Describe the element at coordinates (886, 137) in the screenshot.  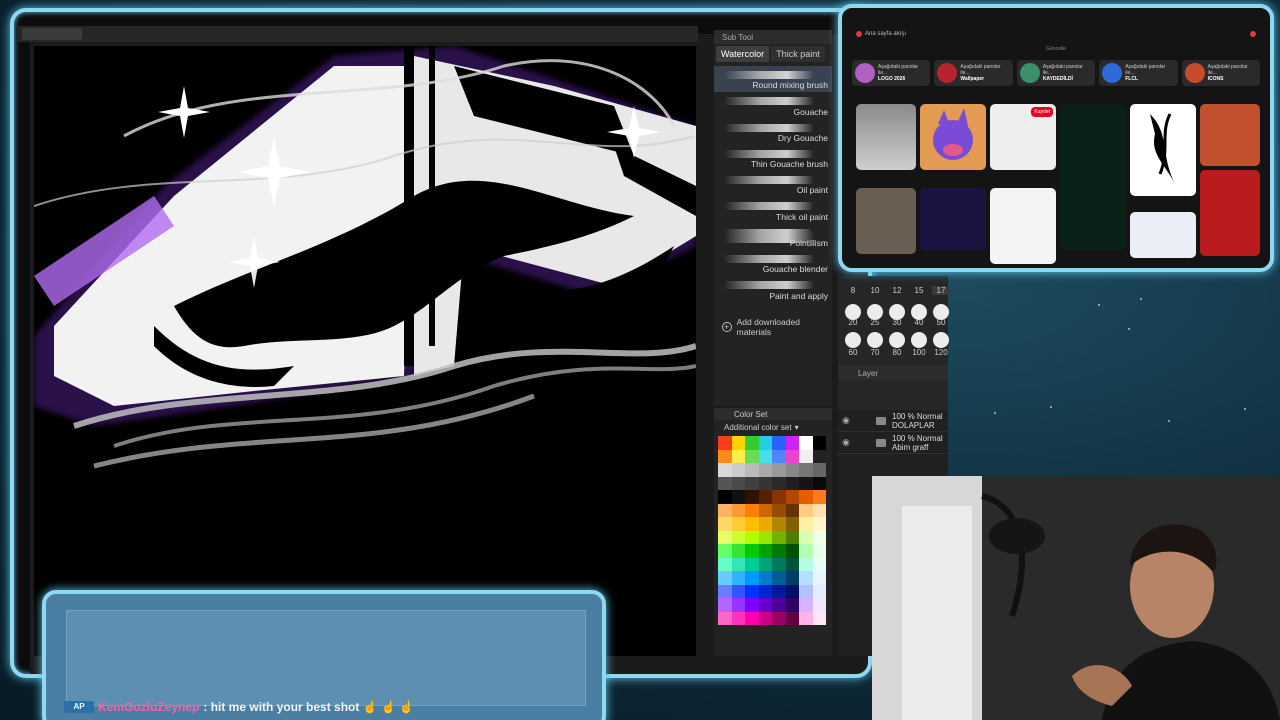
I see `pin-cat` at that location.